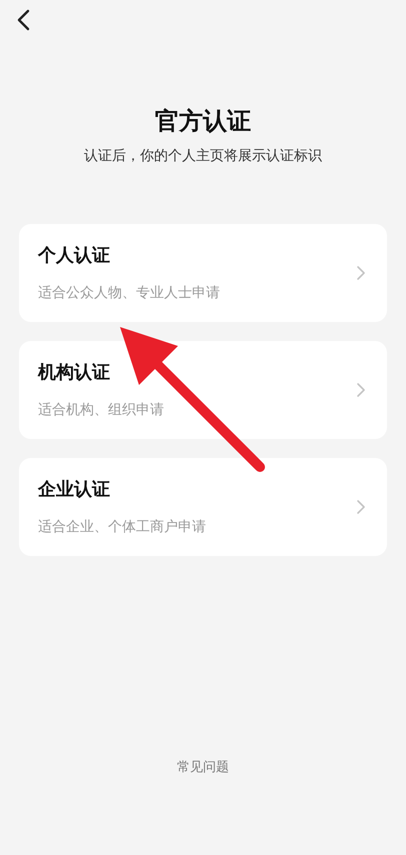 The height and width of the screenshot is (855, 406). Describe the element at coordinates (74, 256) in the screenshot. I see `option-title: 个人认证` at that location.